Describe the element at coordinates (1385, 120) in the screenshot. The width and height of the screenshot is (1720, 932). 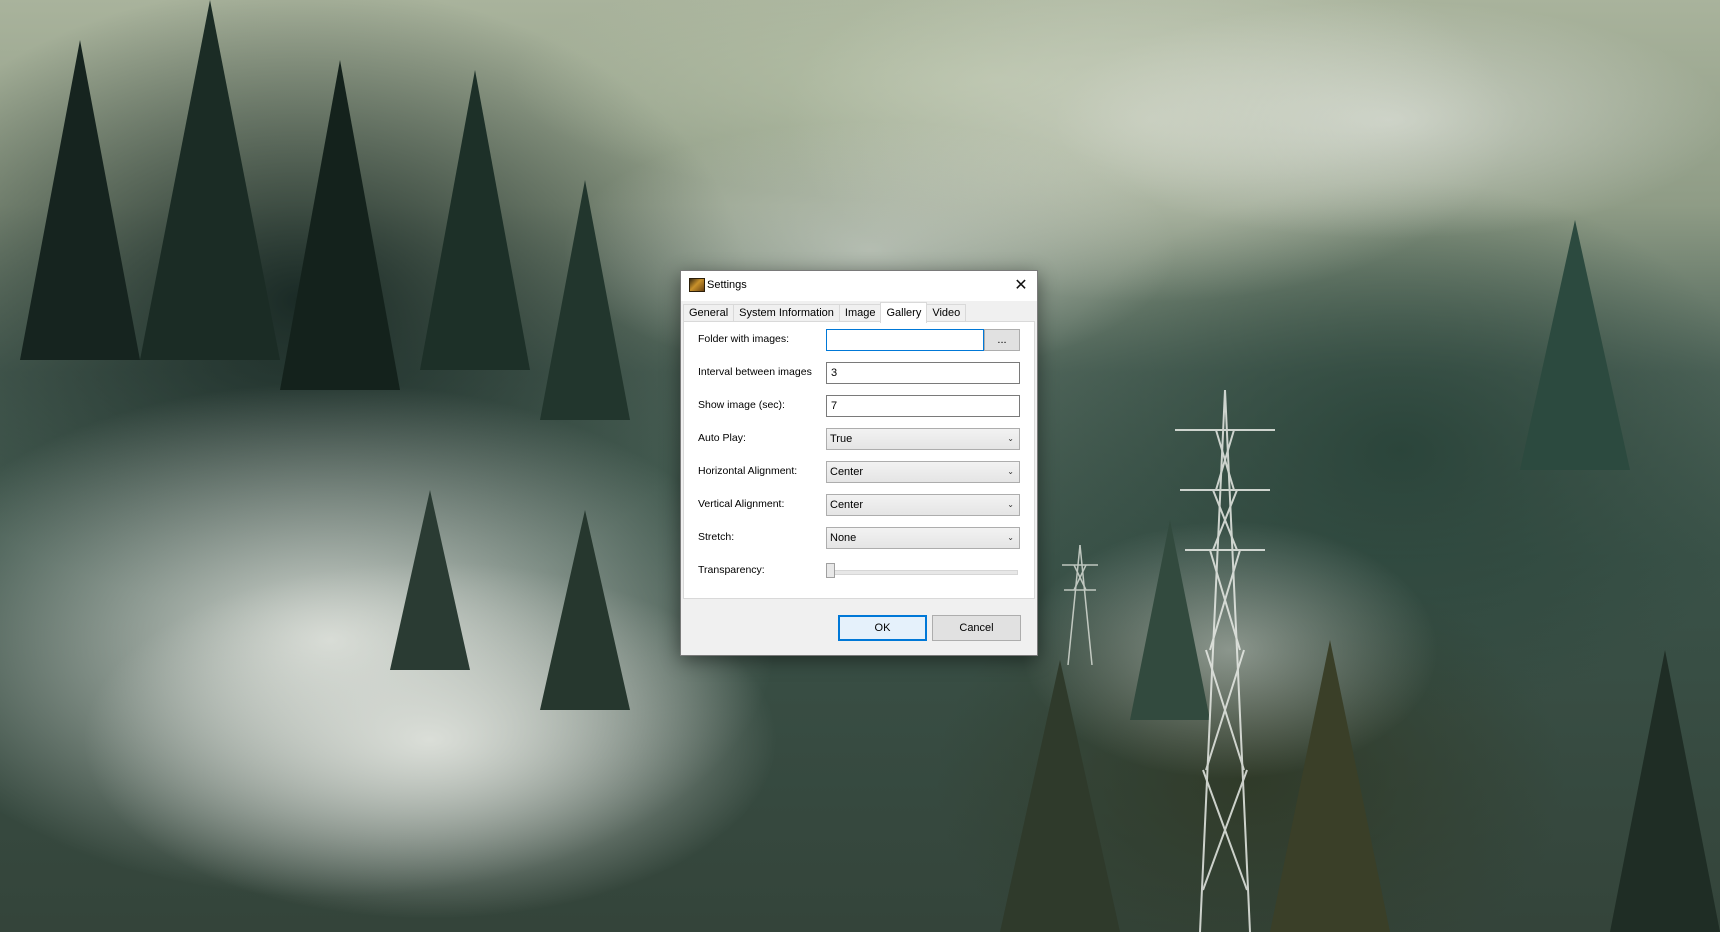
I see `fog-bank` at that location.